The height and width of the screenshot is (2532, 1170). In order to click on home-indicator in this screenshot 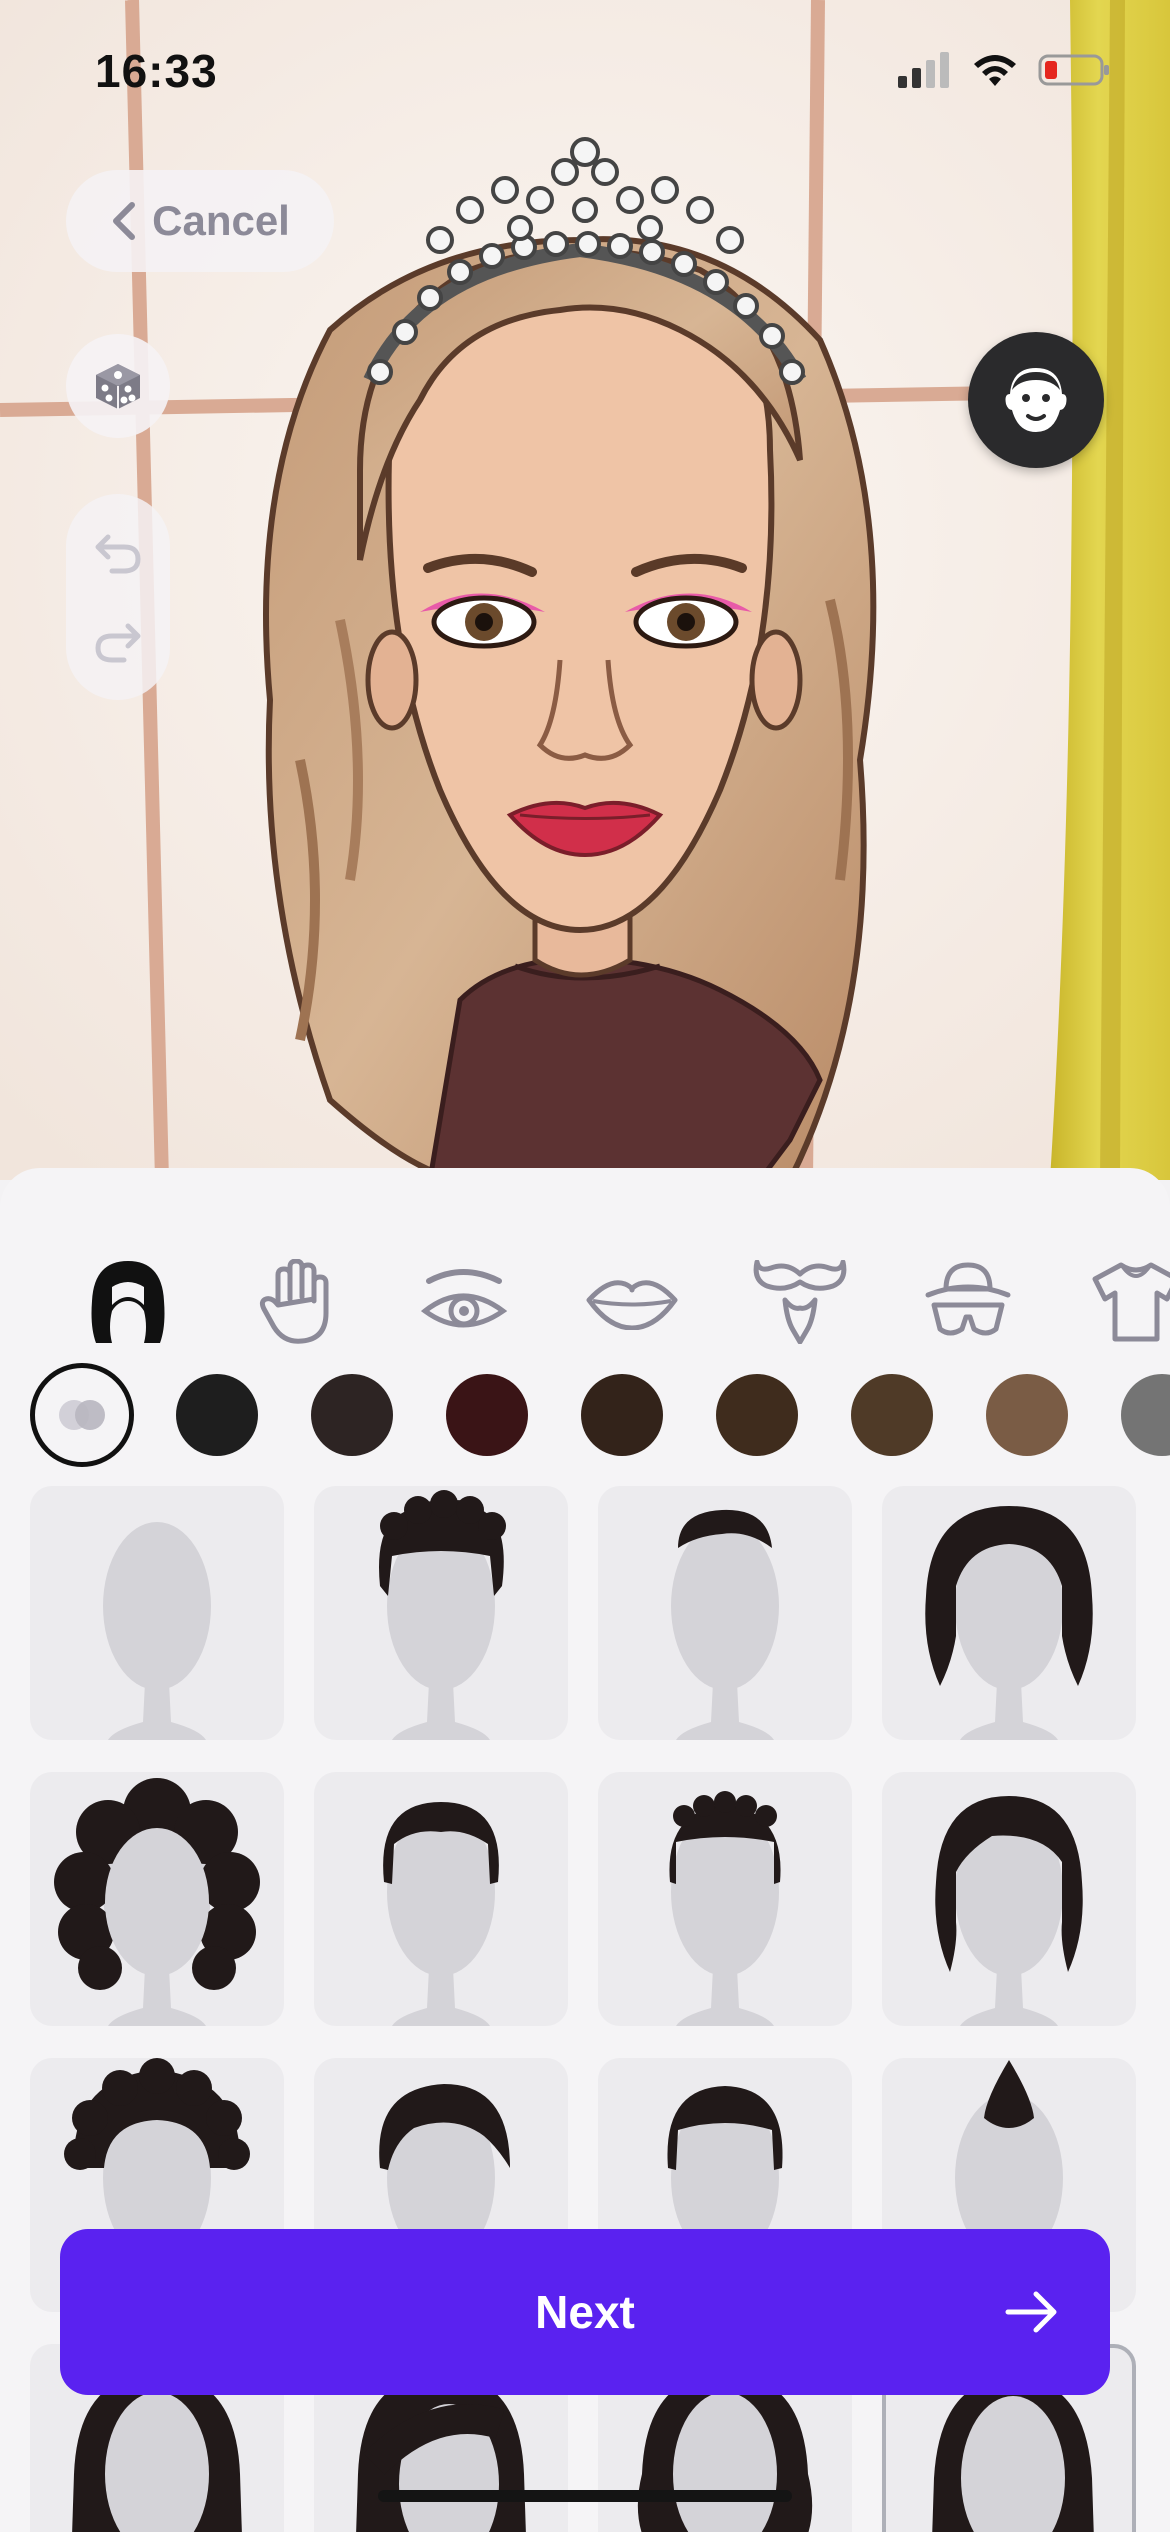, I will do `click(585, 2496)`.